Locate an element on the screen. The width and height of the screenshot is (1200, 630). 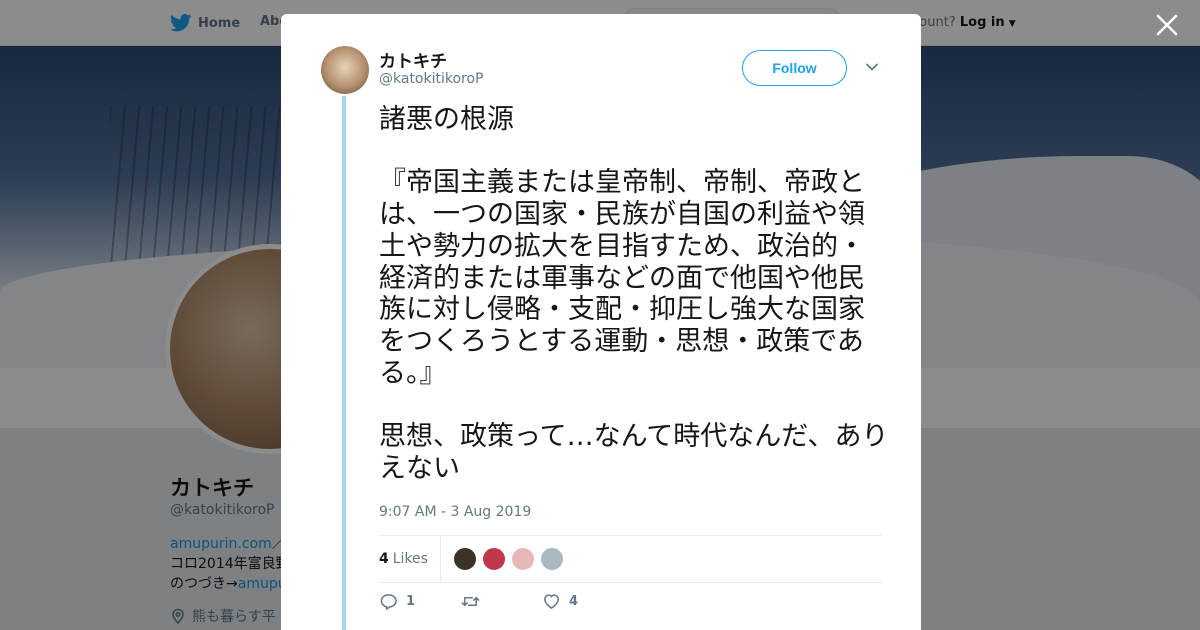
like-count: 4 is located at coordinates (574, 601).